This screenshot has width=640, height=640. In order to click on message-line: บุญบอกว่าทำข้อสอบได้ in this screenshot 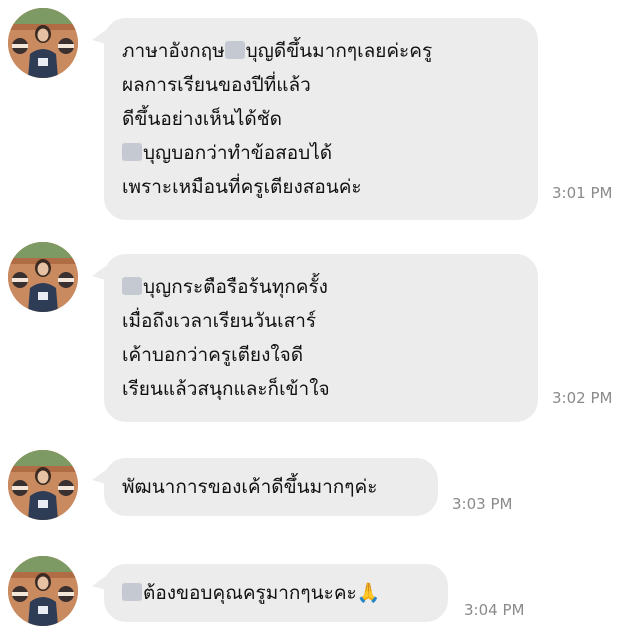, I will do `click(320, 153)`.